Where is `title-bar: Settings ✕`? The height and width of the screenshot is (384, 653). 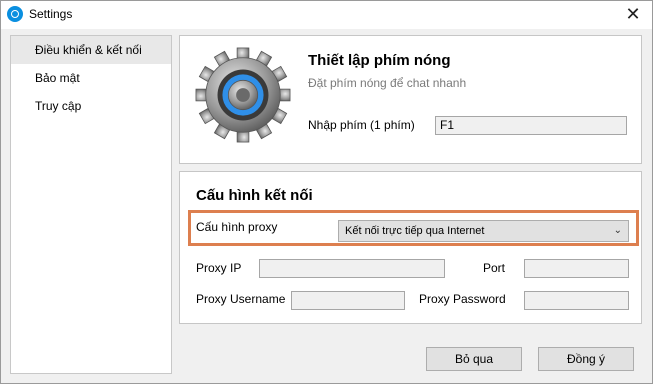 title-bar: Settings ✕ is located at coordinates (326, 15).